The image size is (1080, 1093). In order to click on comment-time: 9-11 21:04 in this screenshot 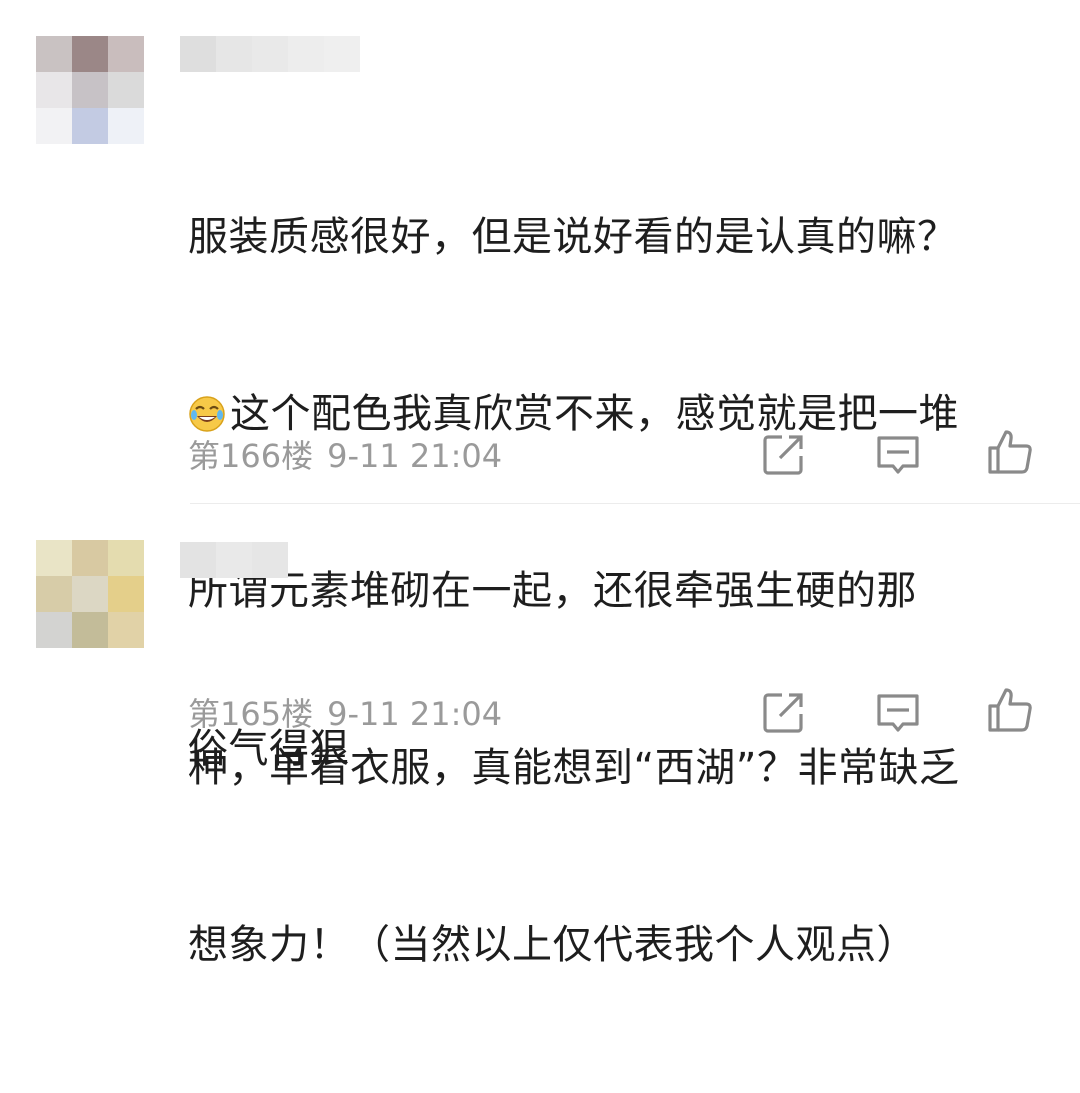, I will do `click(415, 714)`.